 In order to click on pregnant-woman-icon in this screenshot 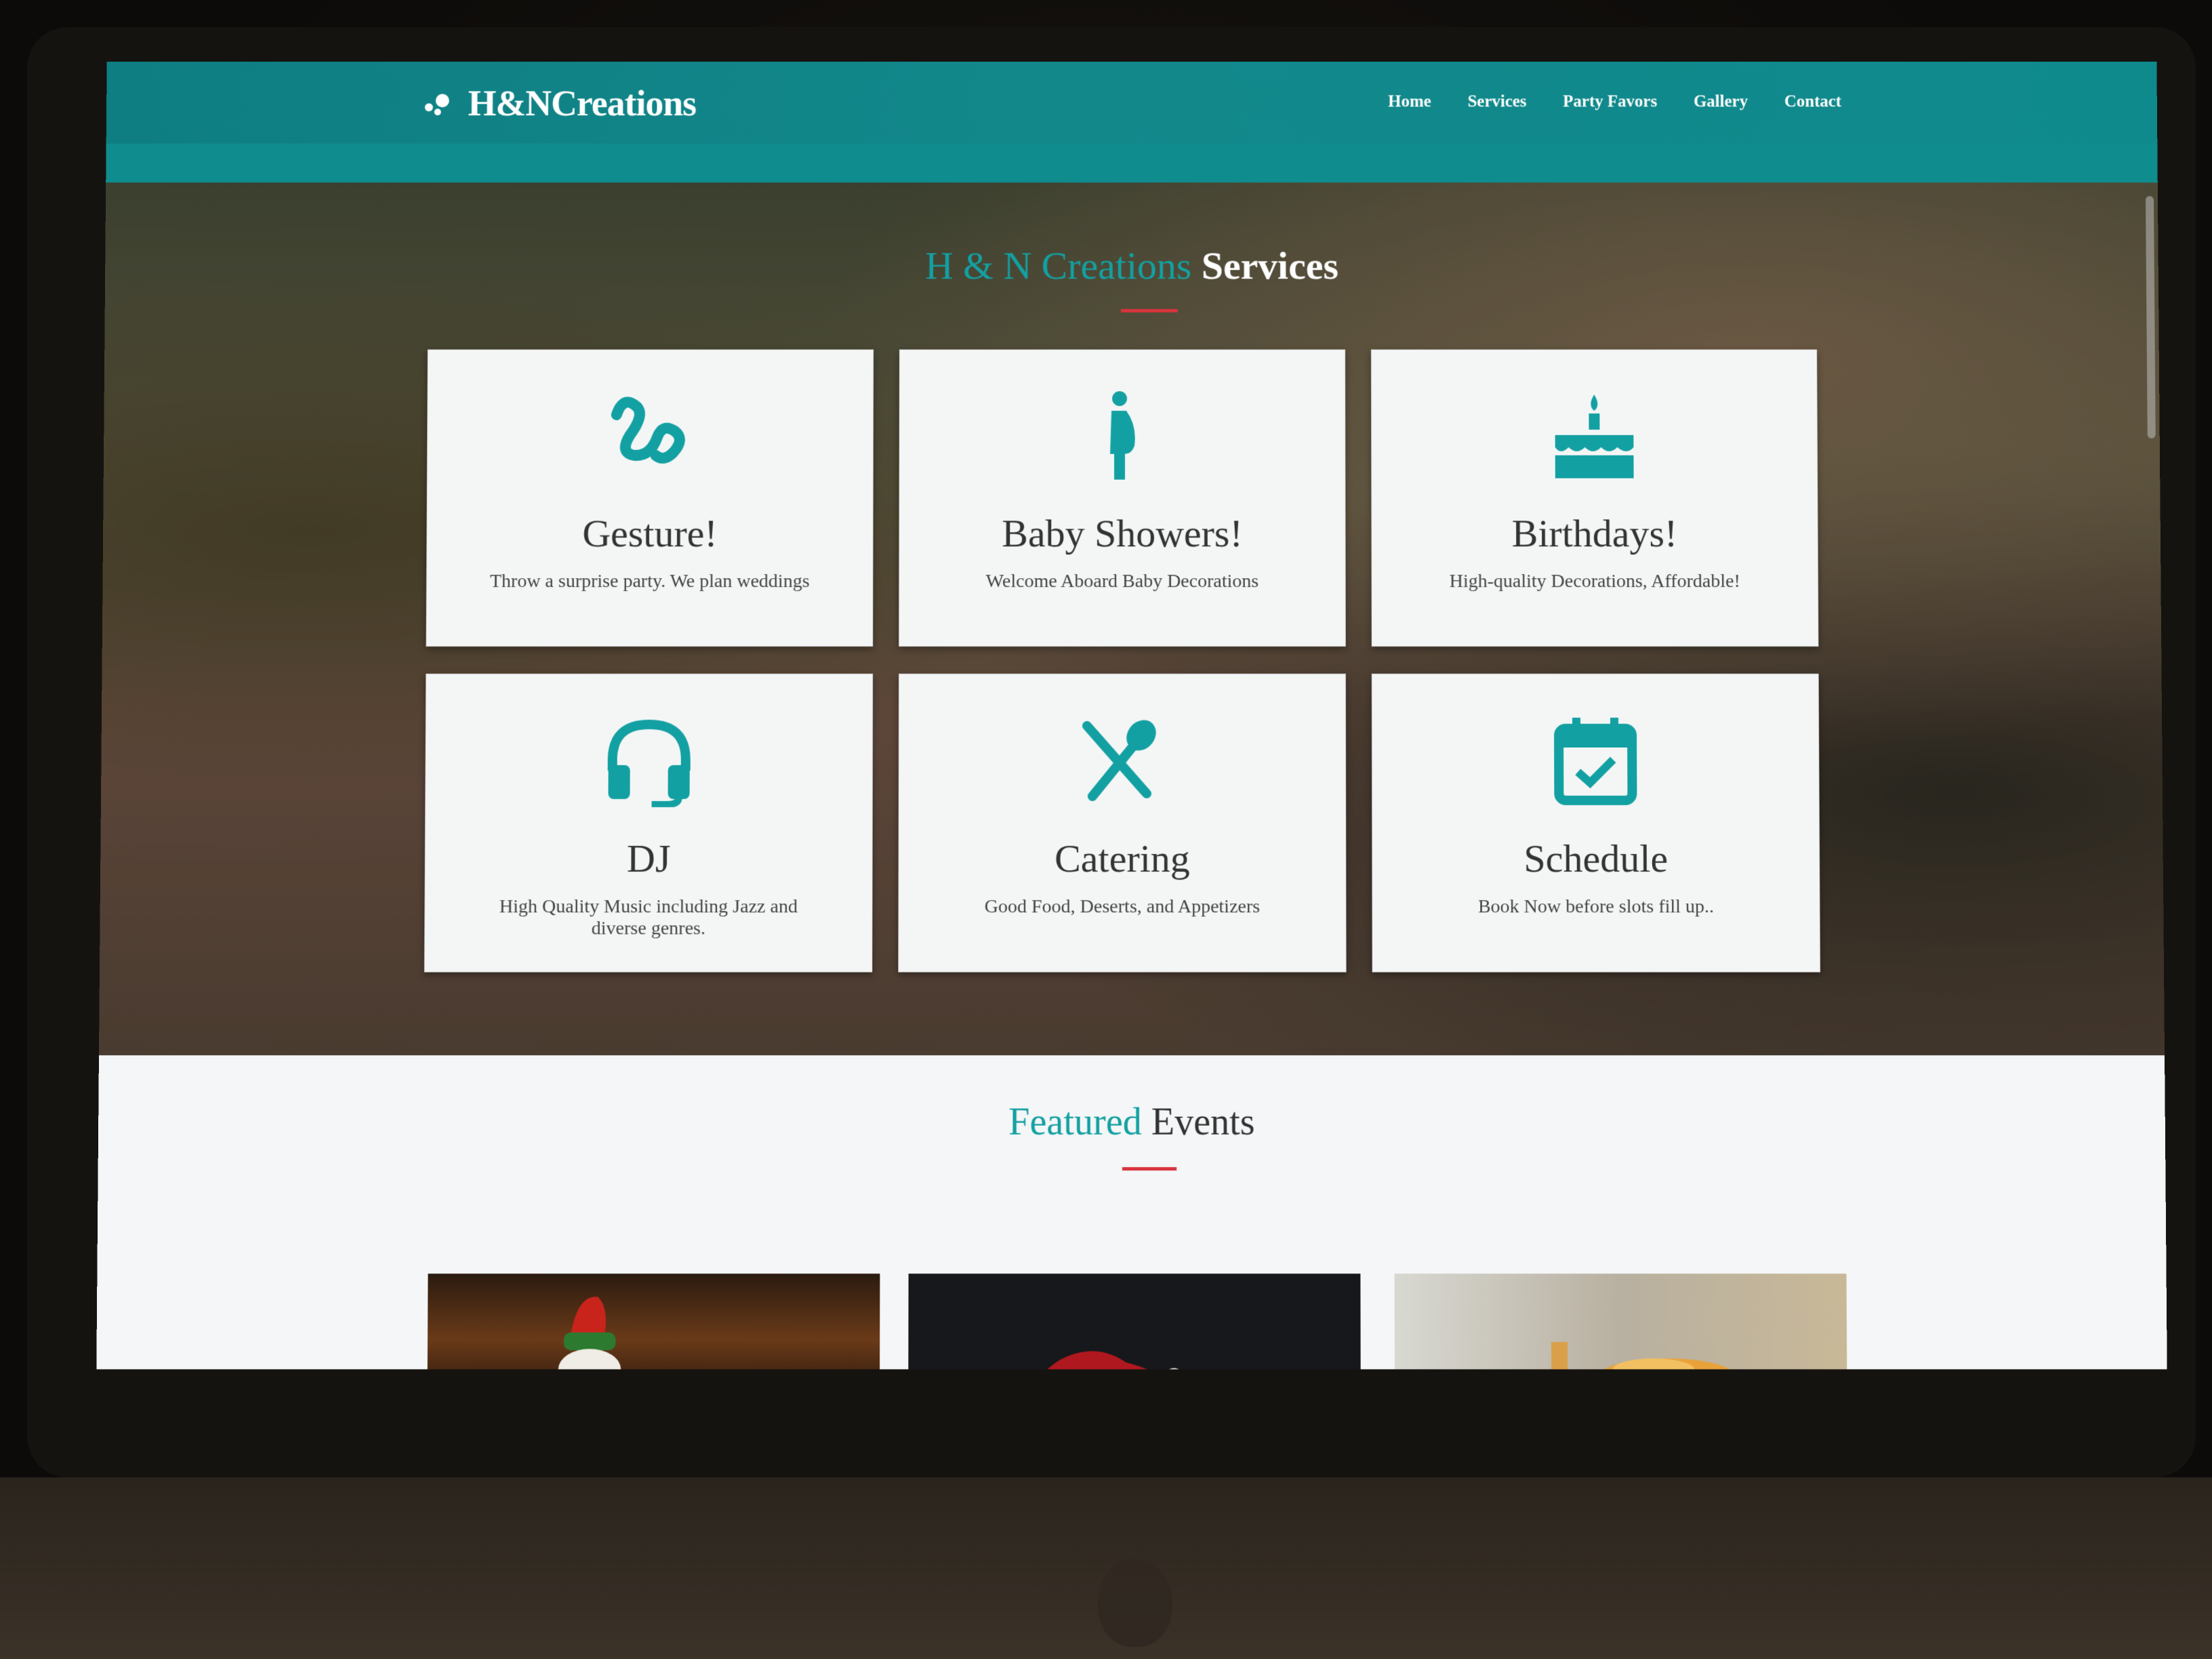, I will do `click(1122, 435)`.